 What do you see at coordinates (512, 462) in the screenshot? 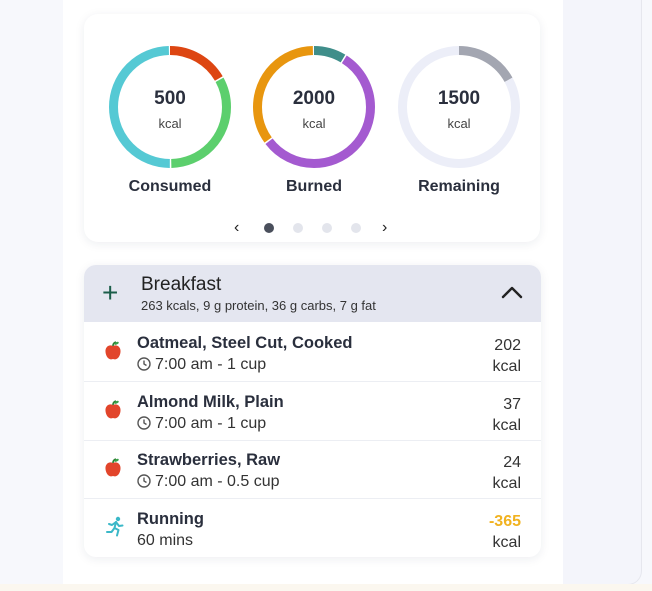
I see `calorie-value: 24` at bounding box center [512, 462].